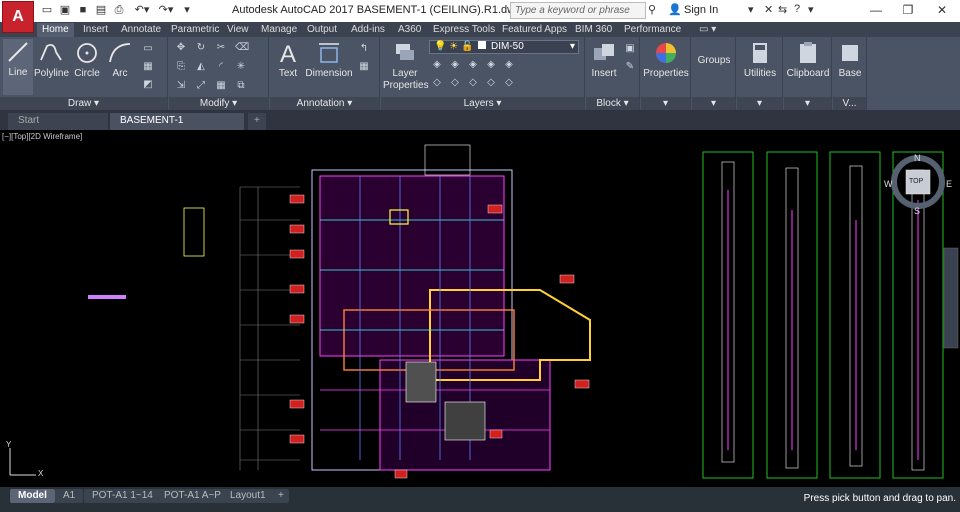  What do you see at coordinates (122, 496) in the screenshot?
I see `tab-layout-pot-a1-1-14: POT-A1 1~14` at bounding box center [122, 496].